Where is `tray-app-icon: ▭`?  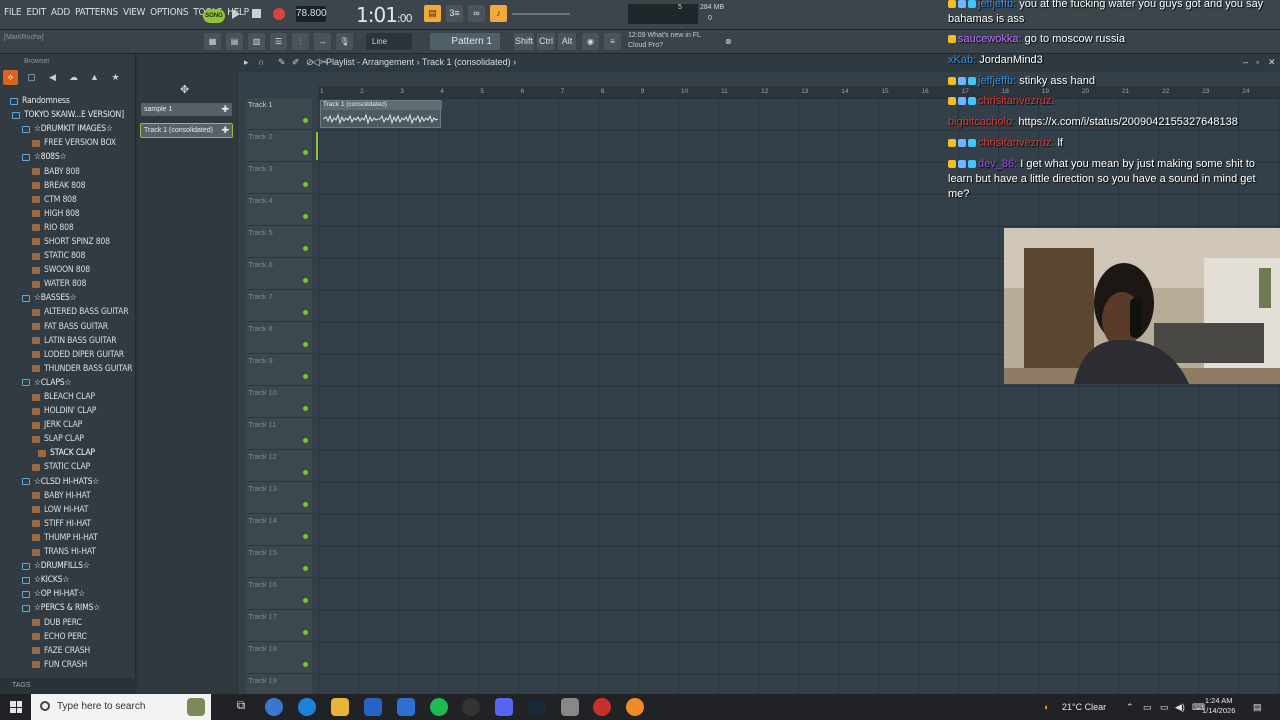 tray-app-icon: ▭ is located at coordinates (1147, 707).